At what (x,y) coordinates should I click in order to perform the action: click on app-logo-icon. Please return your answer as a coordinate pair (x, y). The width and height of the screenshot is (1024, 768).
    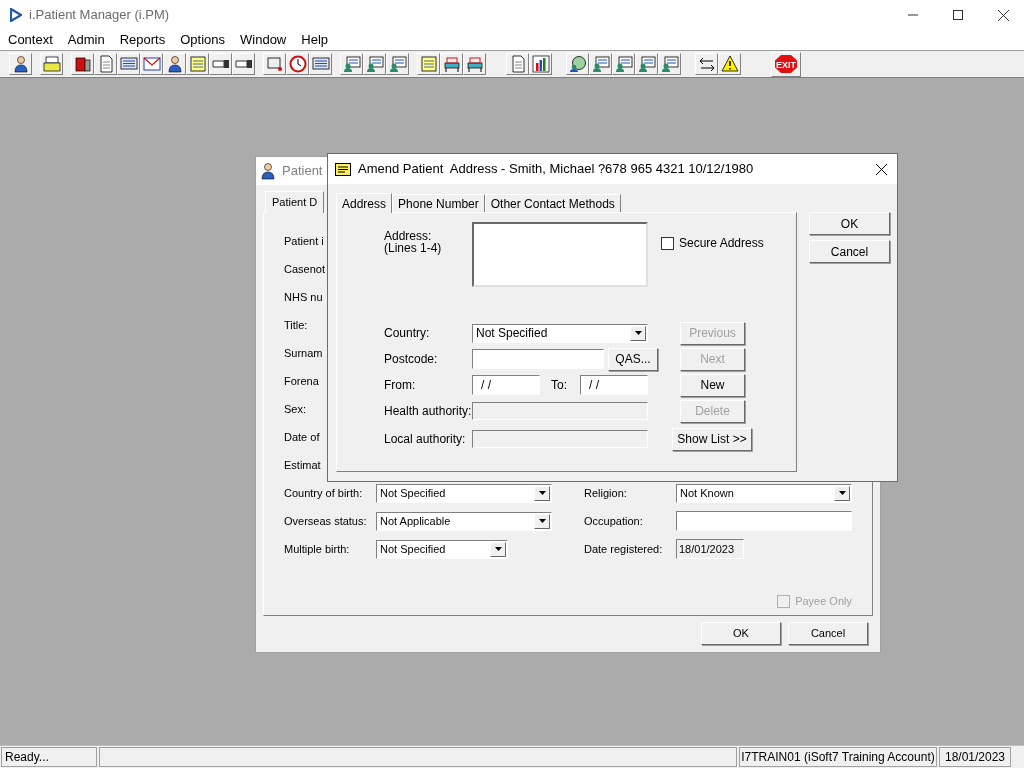
    Looking at the image, I should click on (16, 15).